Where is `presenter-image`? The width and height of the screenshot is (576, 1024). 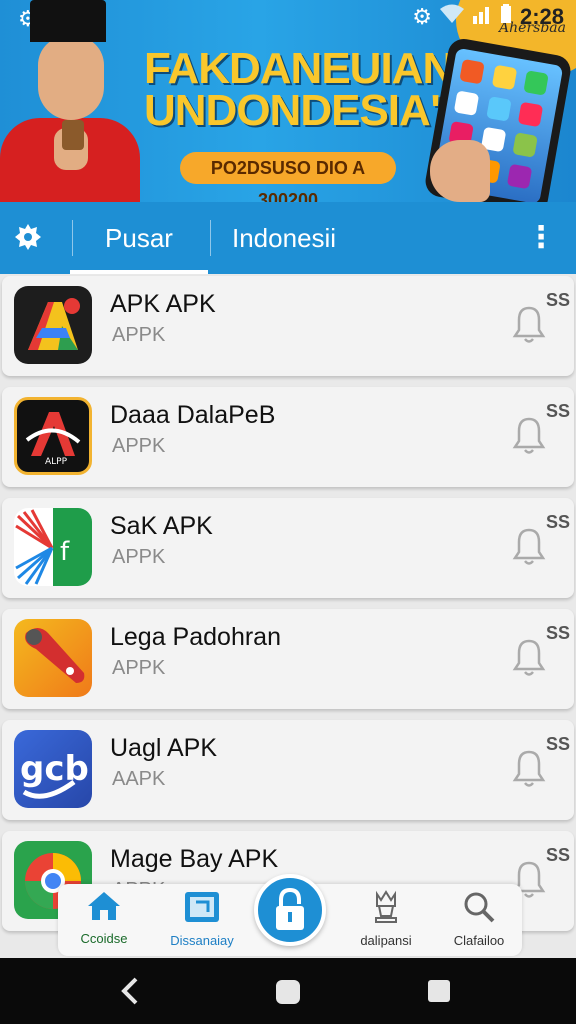 presenter-image is located at coordinates (70, 101).